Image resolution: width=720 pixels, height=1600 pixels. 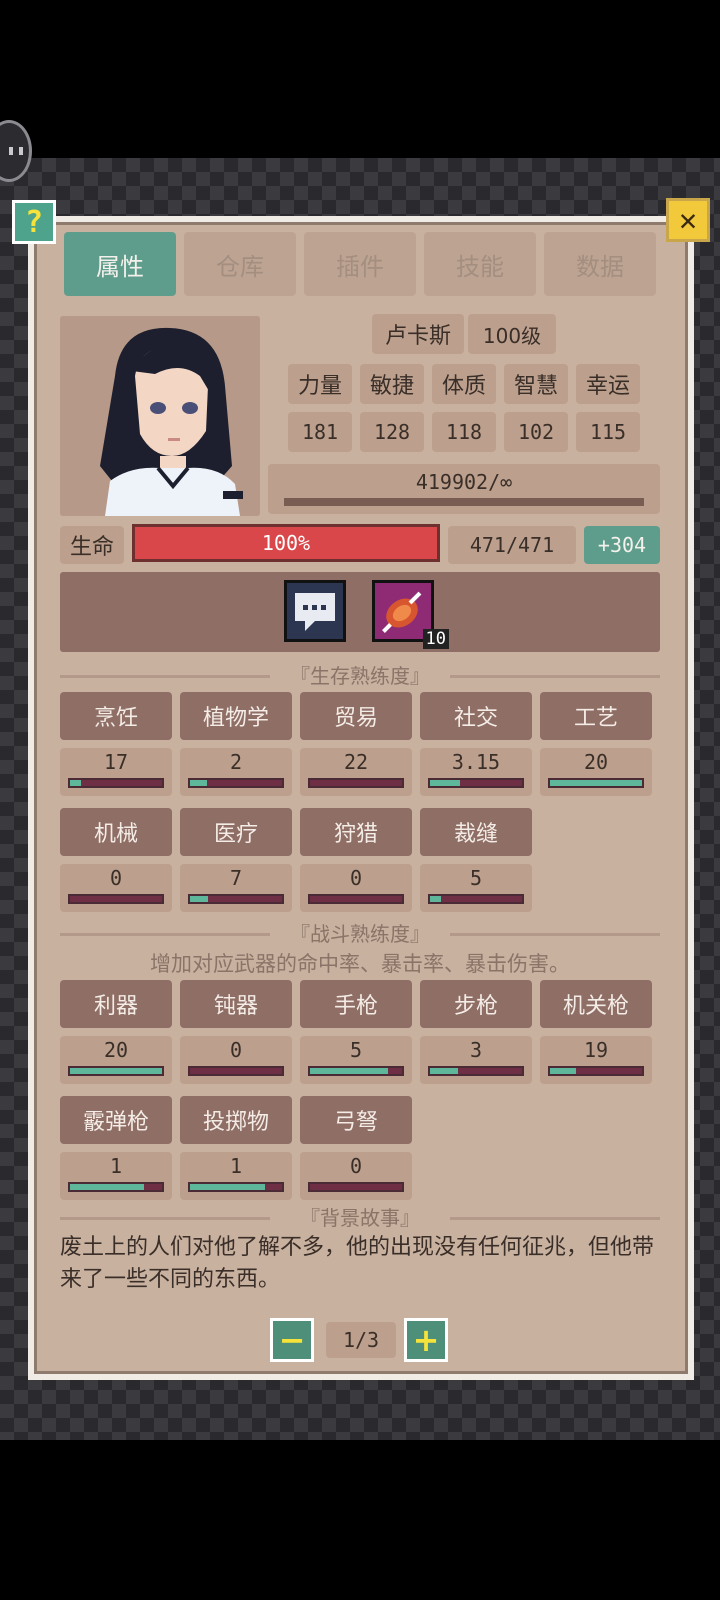 I want to click on skill-item: 工艺 20, so click(x=596, y=744).